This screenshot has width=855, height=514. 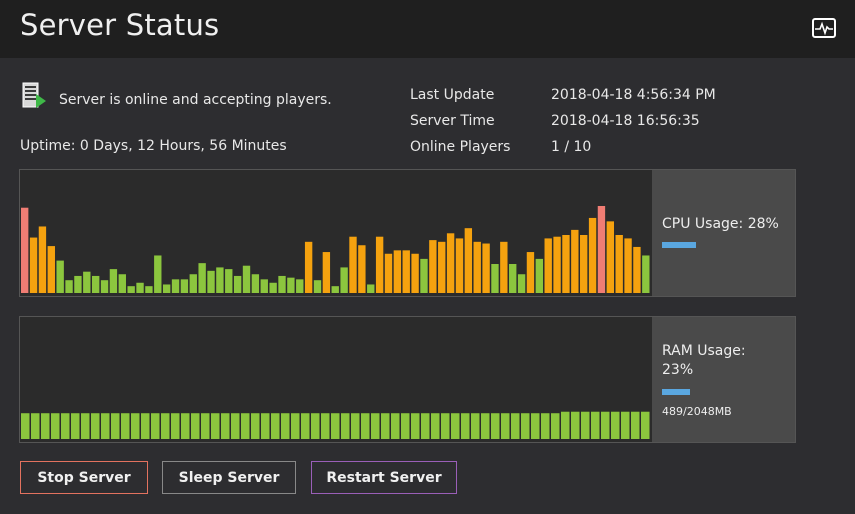 What do you see at coordinates (153, 146) in the screenshot?
I see `uptime-text: Uptime: 0 Days, 12 Hours, 56 Minutes` at bounding box center [153, 146].